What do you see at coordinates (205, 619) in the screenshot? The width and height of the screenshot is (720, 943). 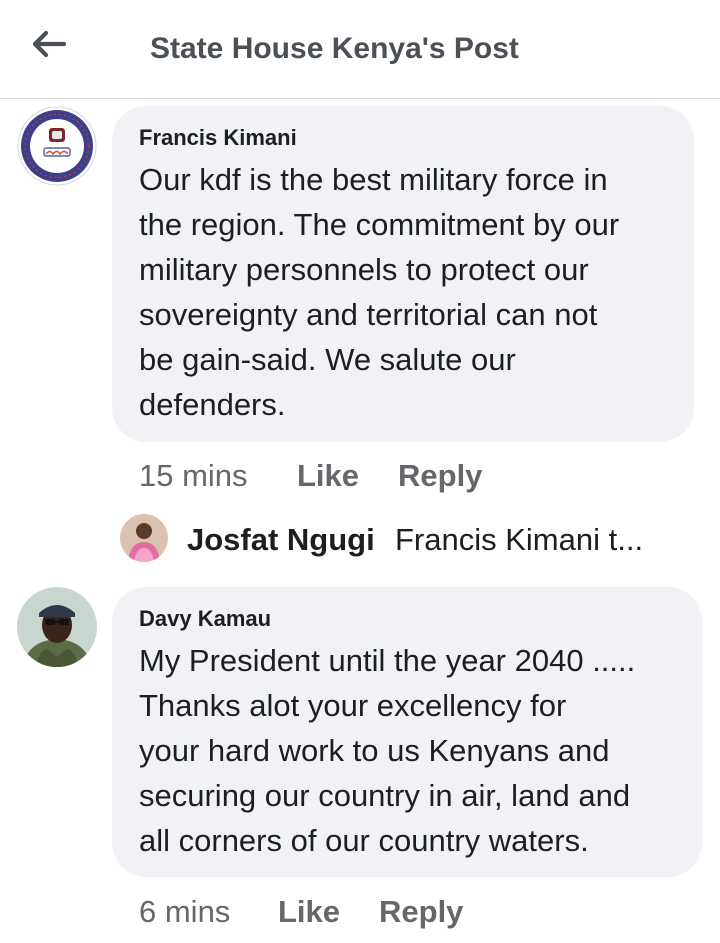 I see `comment-author: Davy Kamau` at bounding box center [205, 619].